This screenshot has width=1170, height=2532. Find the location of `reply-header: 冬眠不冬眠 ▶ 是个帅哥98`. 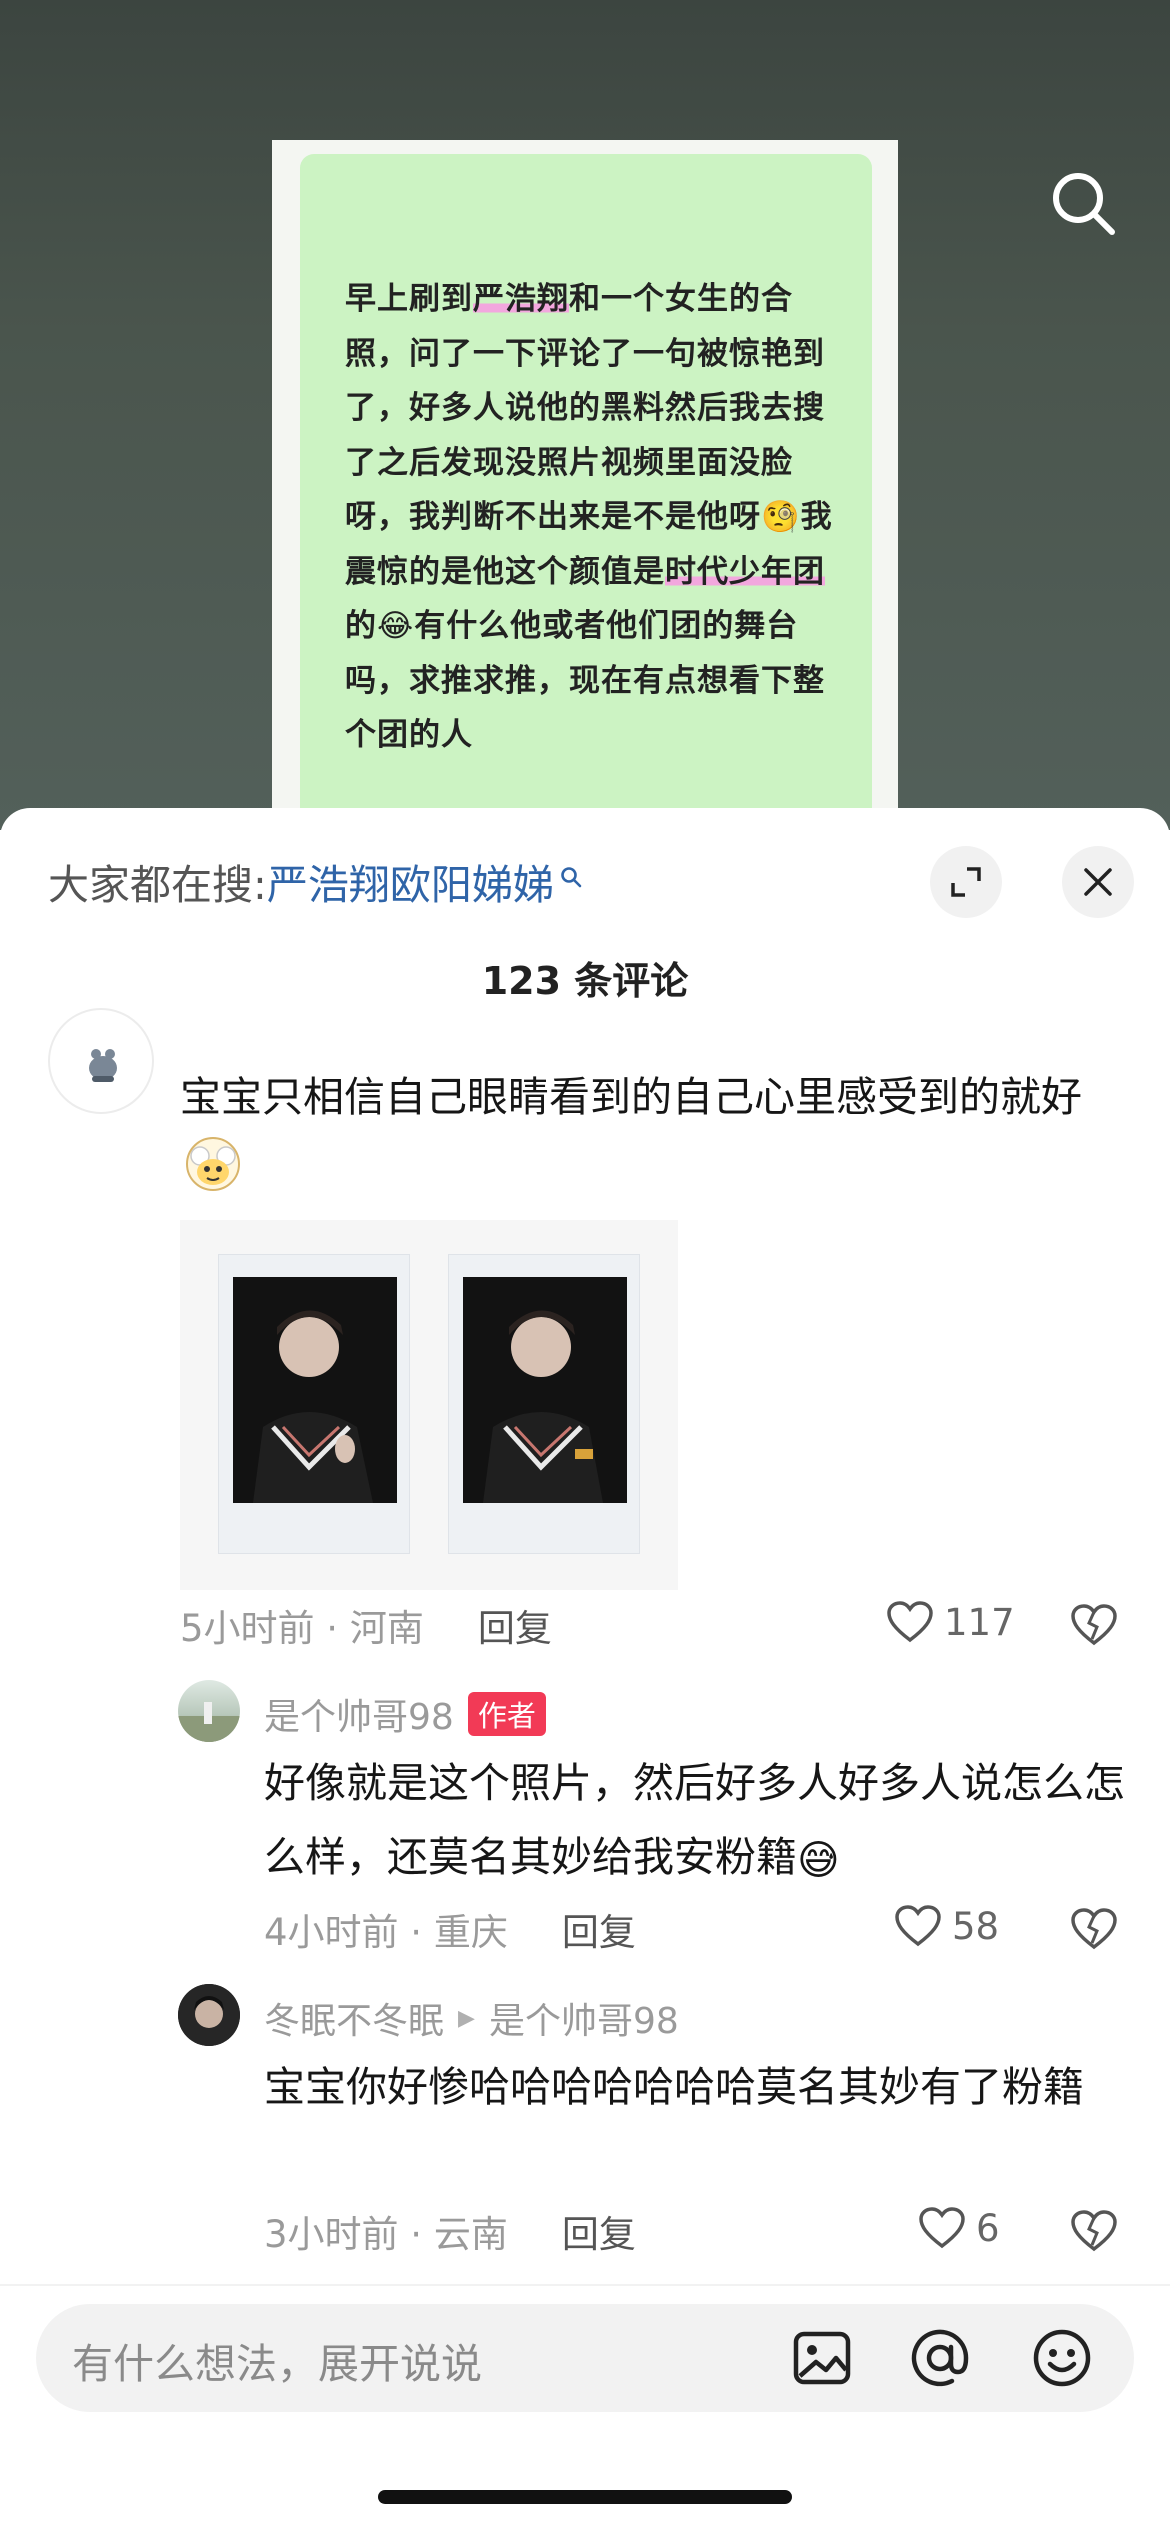

reply-header: 冬眠不冬眠 ▶ 是个帅哥98 is located at coordinates (471, 2018).